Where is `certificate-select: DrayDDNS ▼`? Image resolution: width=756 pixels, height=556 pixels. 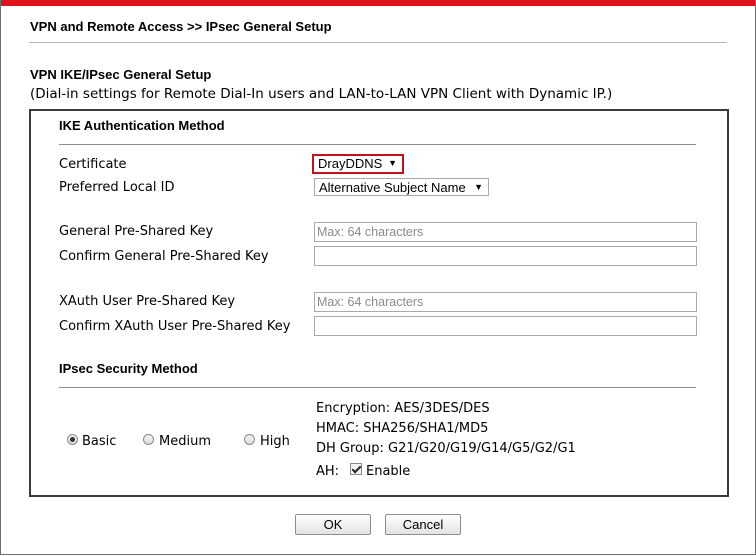 certificate-select: DrayDDNS ▼ is located at coordinates (358, 164).